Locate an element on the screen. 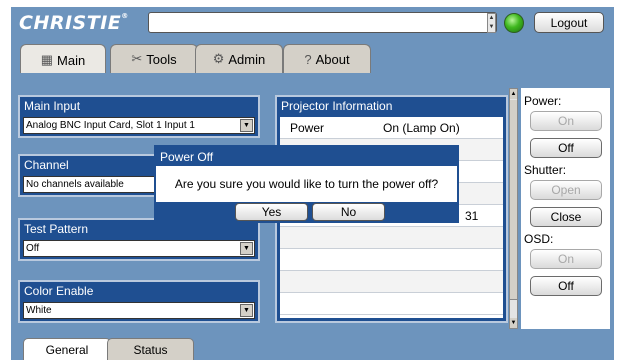 The image size is (617, 360). shutter-open-button: Open is located at coordinates (566, 190).